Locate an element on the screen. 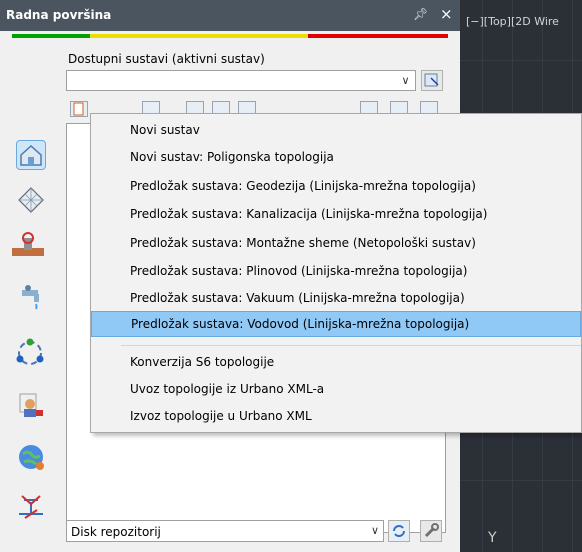  user-settings-icon is located at coordinates (31, 405).